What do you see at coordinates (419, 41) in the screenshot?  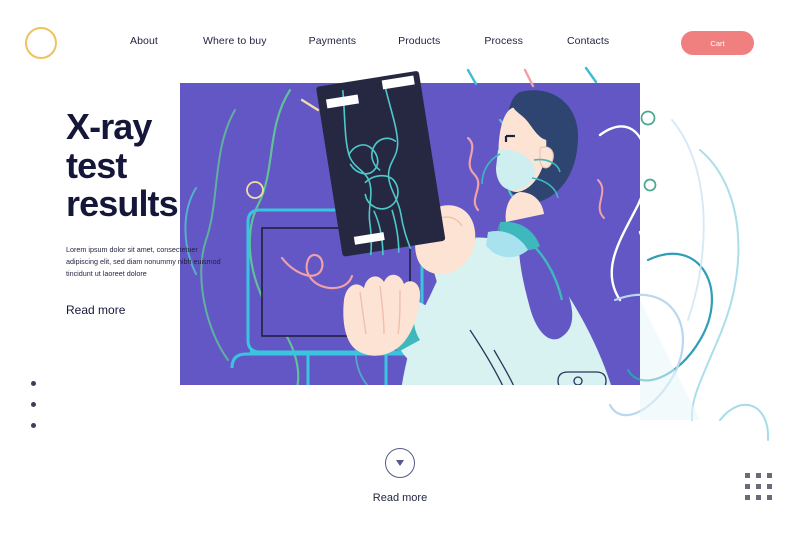 I see `nav-item-products: Products` at bounding box center [419, 41].